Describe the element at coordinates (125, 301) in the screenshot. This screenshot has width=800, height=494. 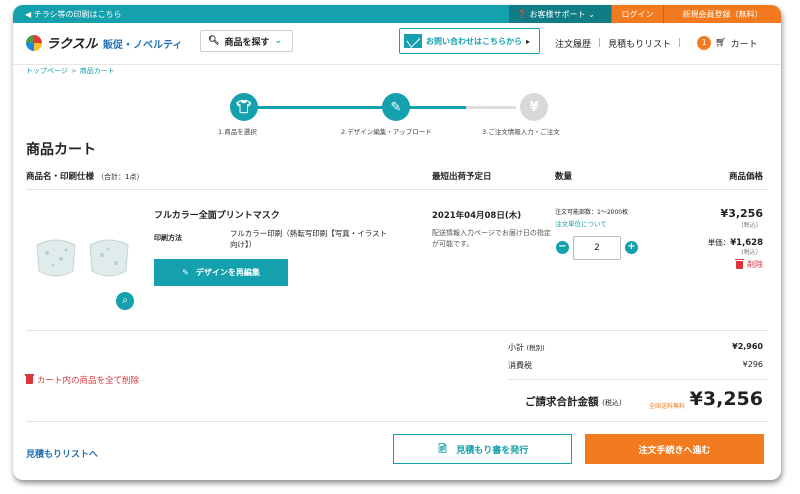
I see `zoom-icon: ⌕` at that location.